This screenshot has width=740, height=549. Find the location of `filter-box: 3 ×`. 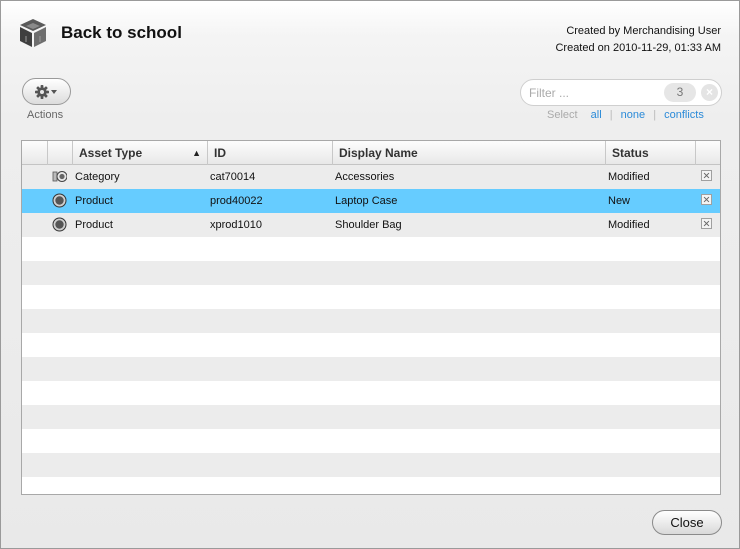

filter-box: 3 × is located at coordinates (621, 92).